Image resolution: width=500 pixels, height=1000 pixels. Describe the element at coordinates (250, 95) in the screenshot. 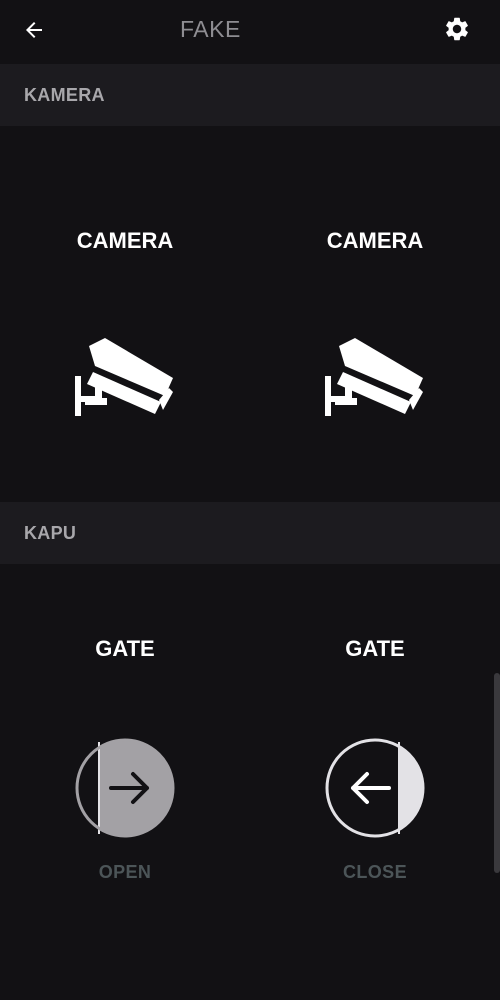

I see `section-header-kamera: KAMERA` at that location.